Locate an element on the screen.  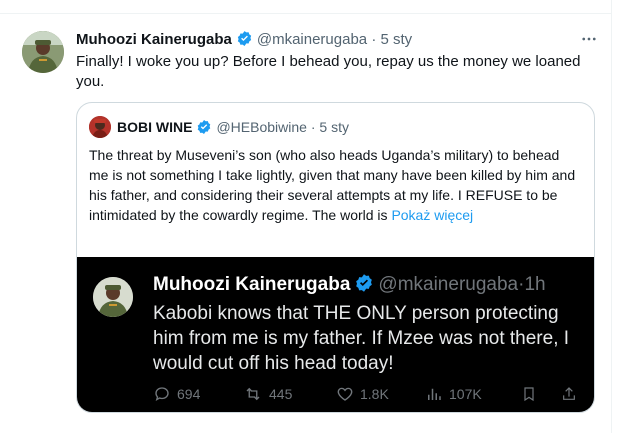
bookmark-icon is located at coordinates (529, 394).